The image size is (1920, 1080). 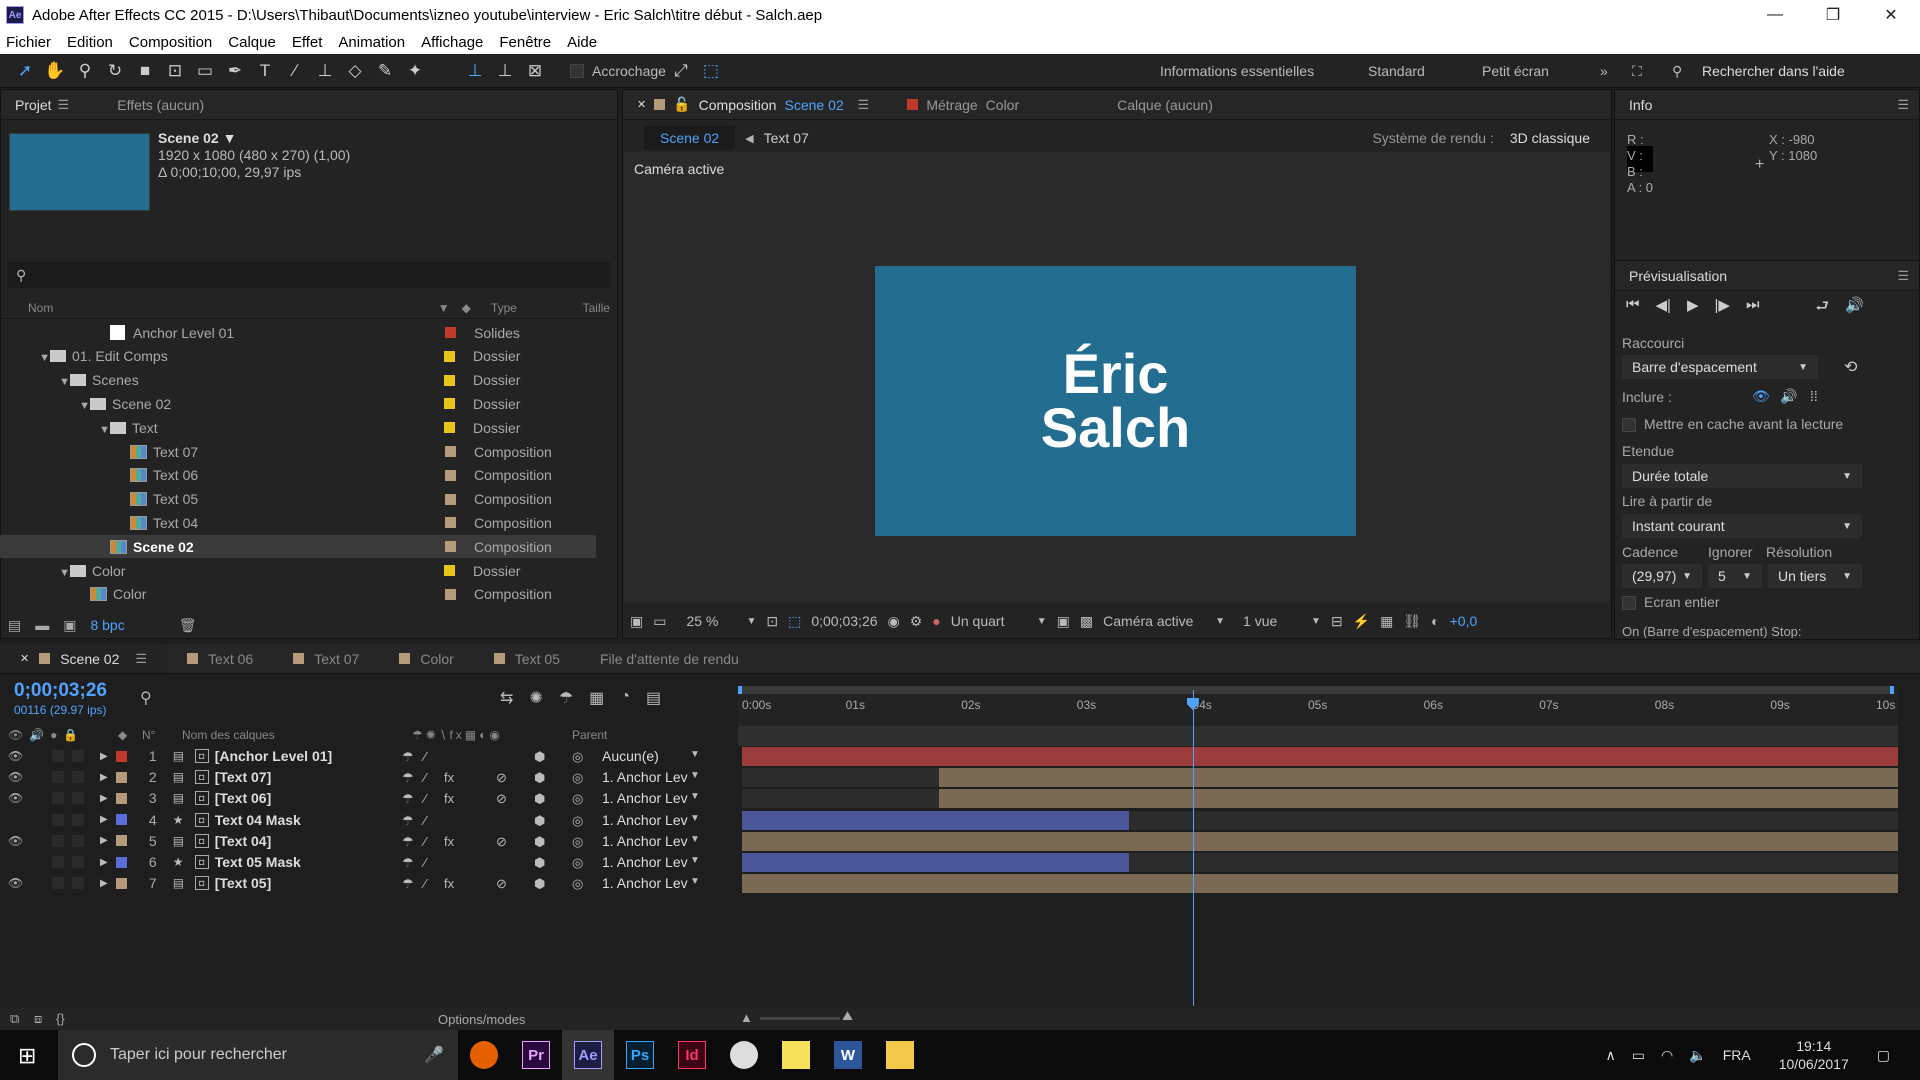 I want to click on project-item-name: Scene 02 ▼, so click(x=197, y=138).